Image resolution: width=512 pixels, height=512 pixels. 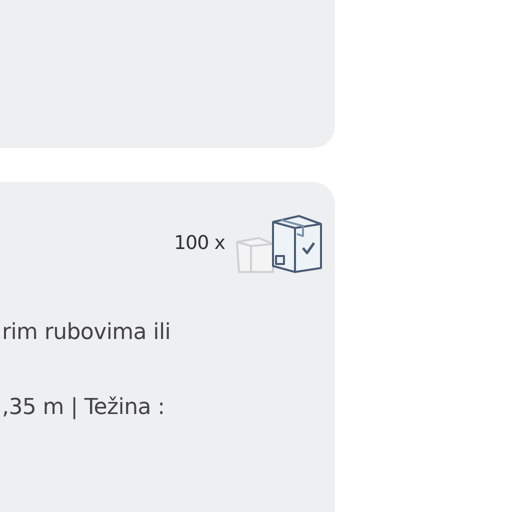 I want to click on quantity-label: 100 x, so click(x=199, y=243).